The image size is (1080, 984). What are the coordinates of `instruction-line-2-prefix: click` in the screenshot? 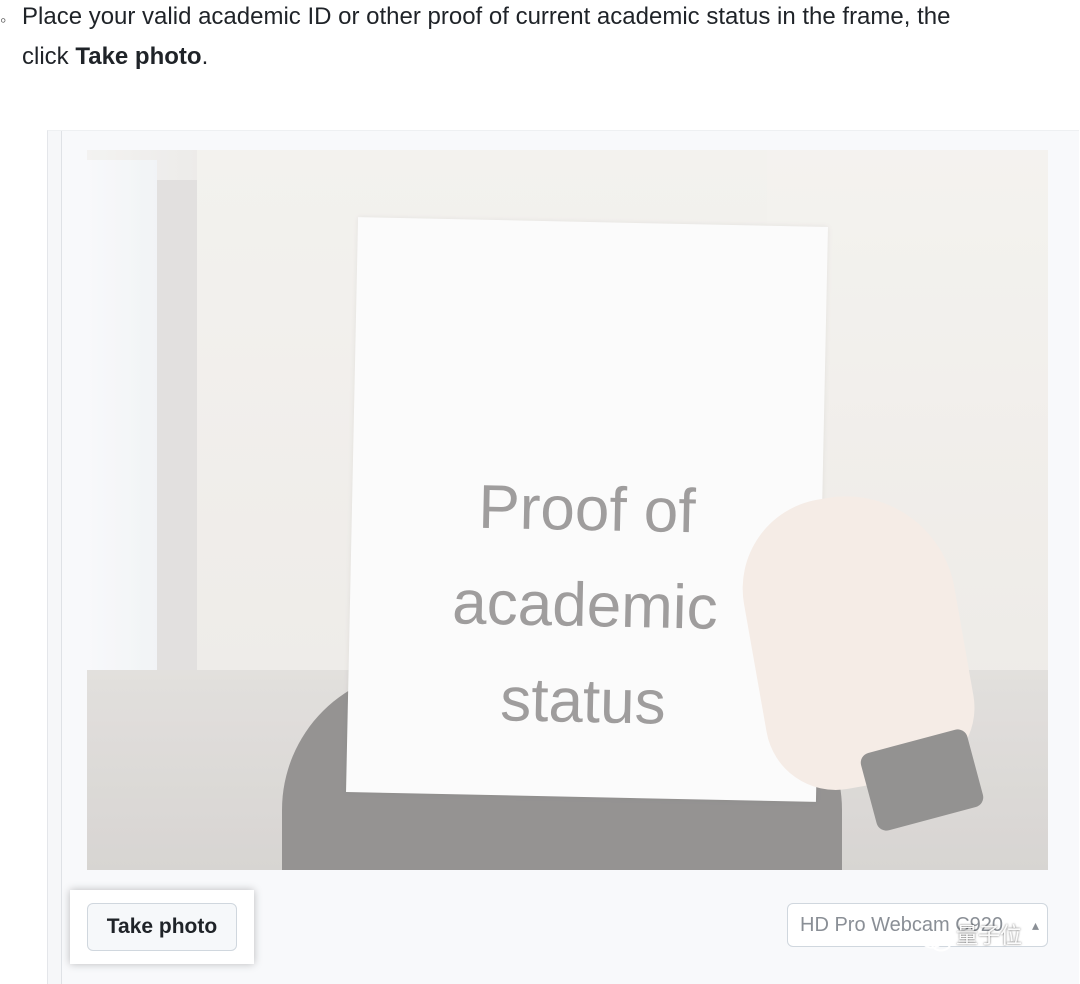 It's located at (49, 56).